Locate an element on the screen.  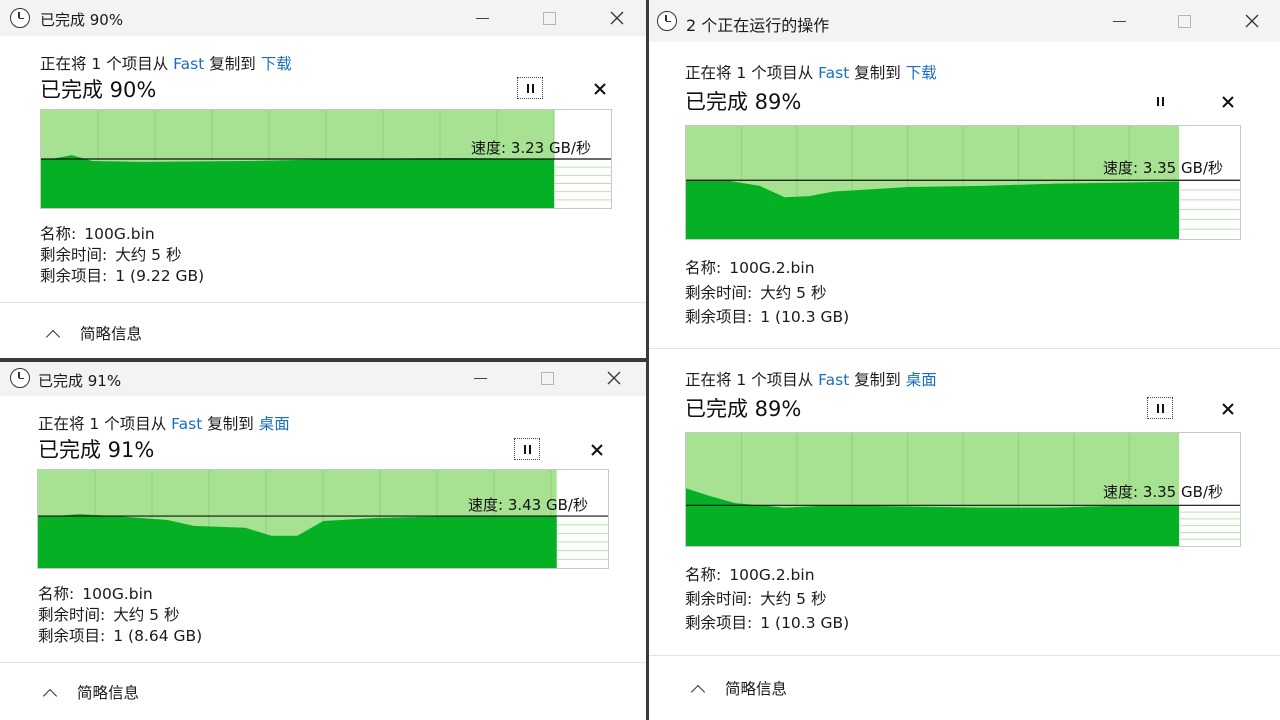
detail-items-remaining: 剩余项目: 1 (10.3 GB) is located at coordinates (767, 316).